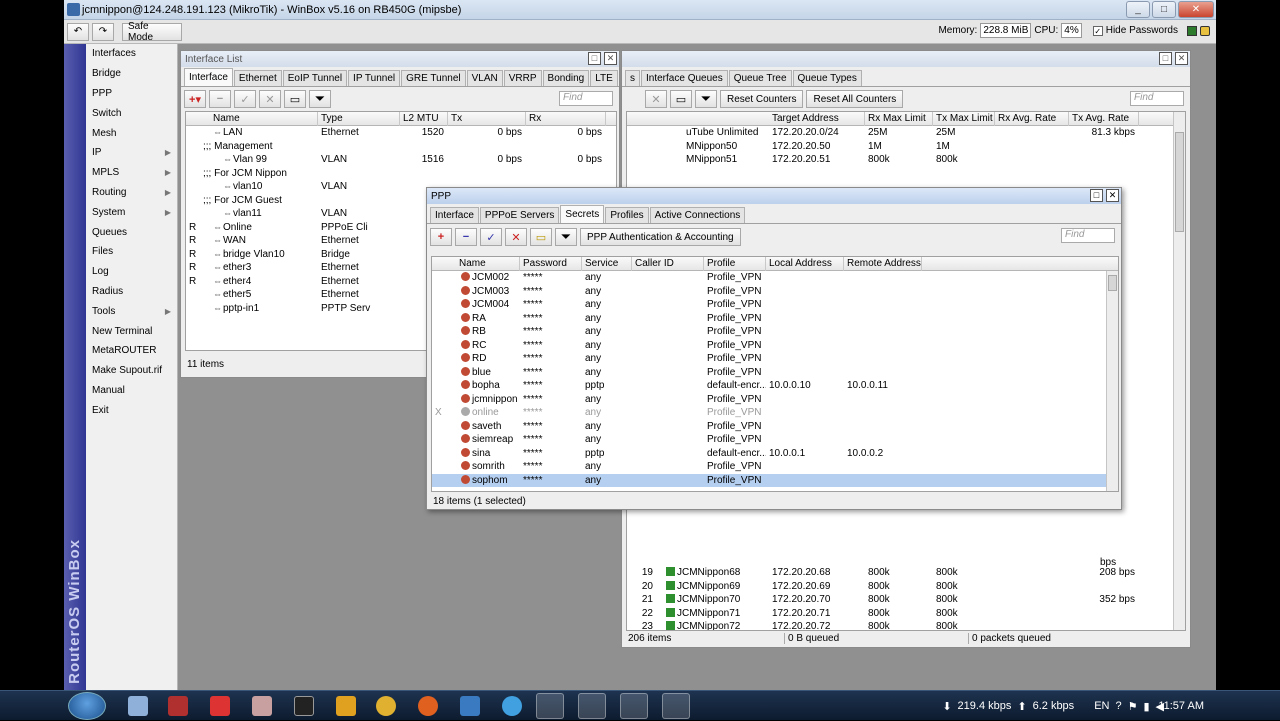  What do you see at coordinates (676, 706) in the screenshot?
I see `terminal-taskbar-icon` at bounding box center [676, 706].